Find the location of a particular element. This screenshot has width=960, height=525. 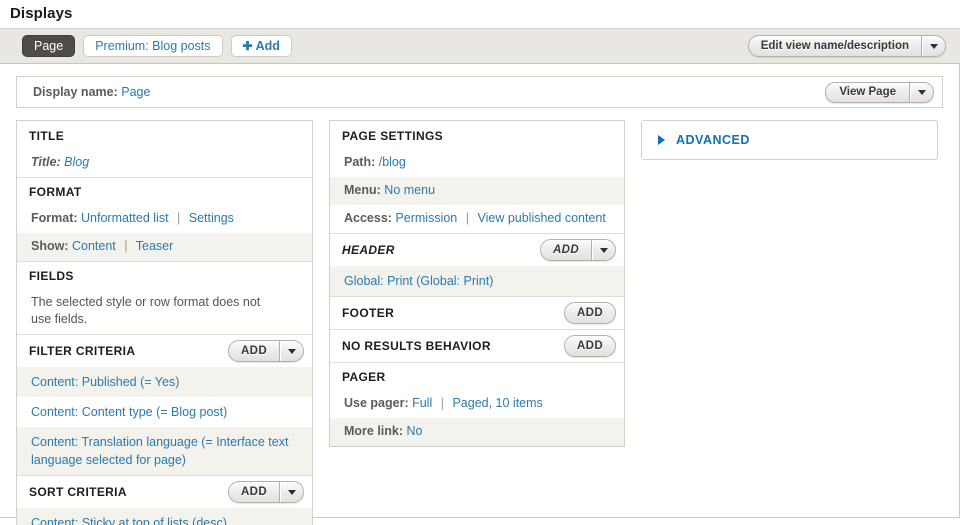

list-item: Content: Published (= Yes) is located at coordinates (164, 382).